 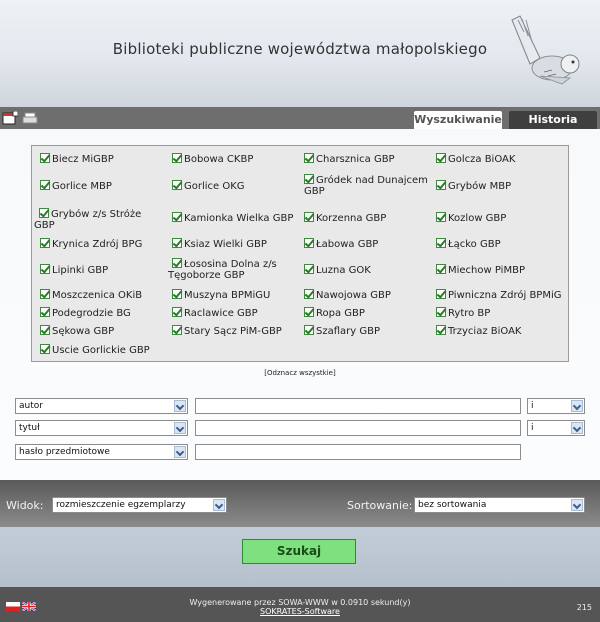 I want to click on sokrates-link: SOKRATES-Software, so click(x=300, y=611).